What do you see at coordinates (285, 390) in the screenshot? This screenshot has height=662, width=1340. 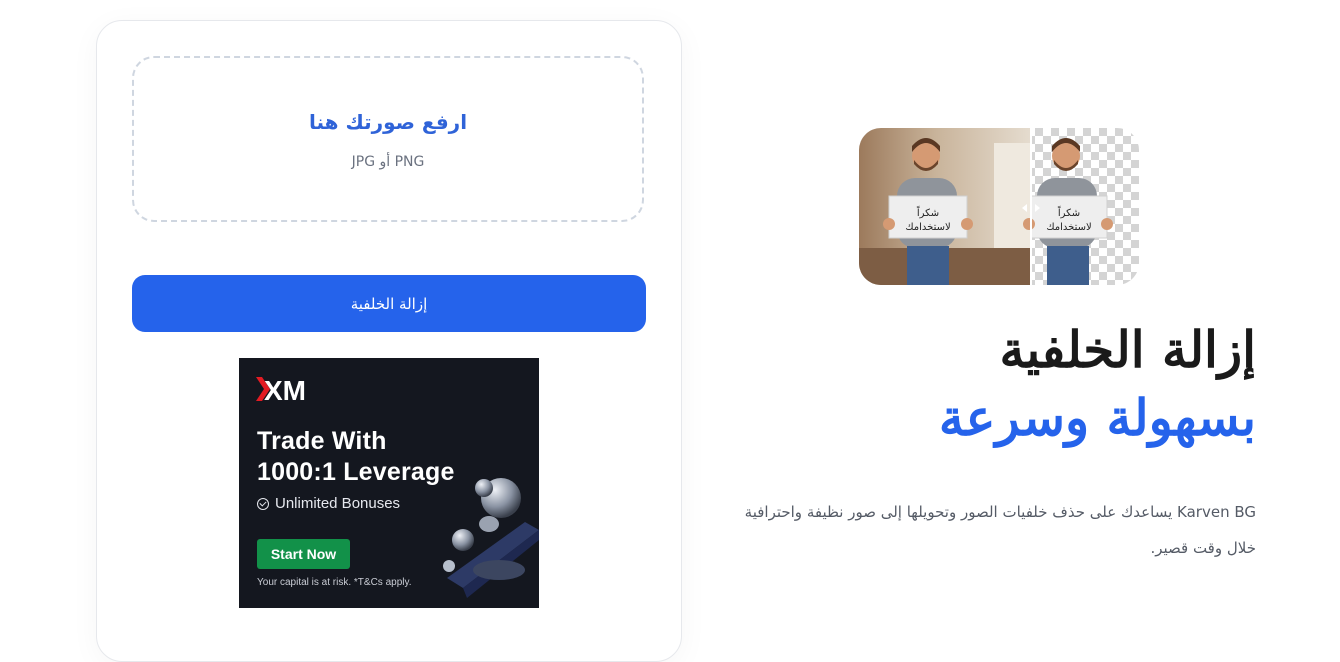 I see `ad-brand: XM` at bounding box center [285, 390].